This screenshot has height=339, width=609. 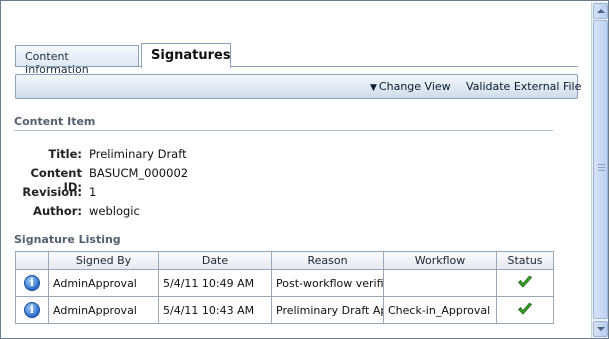 What do you see at coordinates (327, 283) in the screenshot?
I see `reason-cell: Post-workflow verific` at bounding box center [327, 283].